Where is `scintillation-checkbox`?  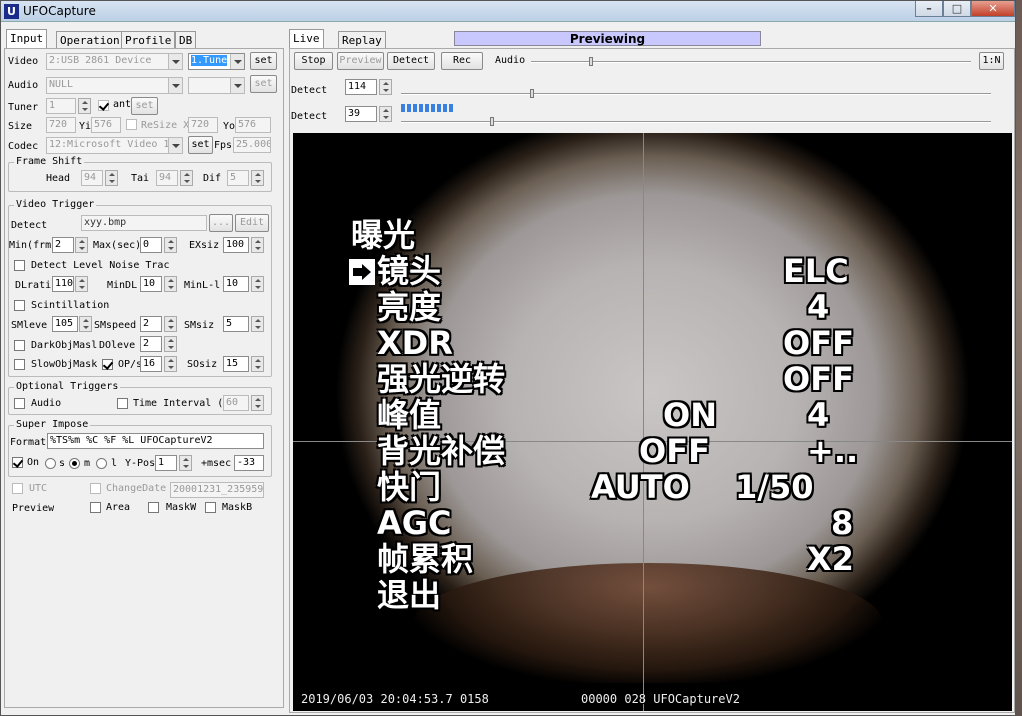 scintillation-checkbox is located at coordinates (19, 305).